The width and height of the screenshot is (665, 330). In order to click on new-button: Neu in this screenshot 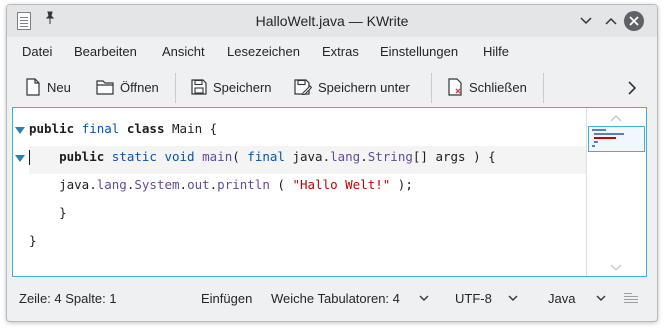, I will do `click(48, 87)`.